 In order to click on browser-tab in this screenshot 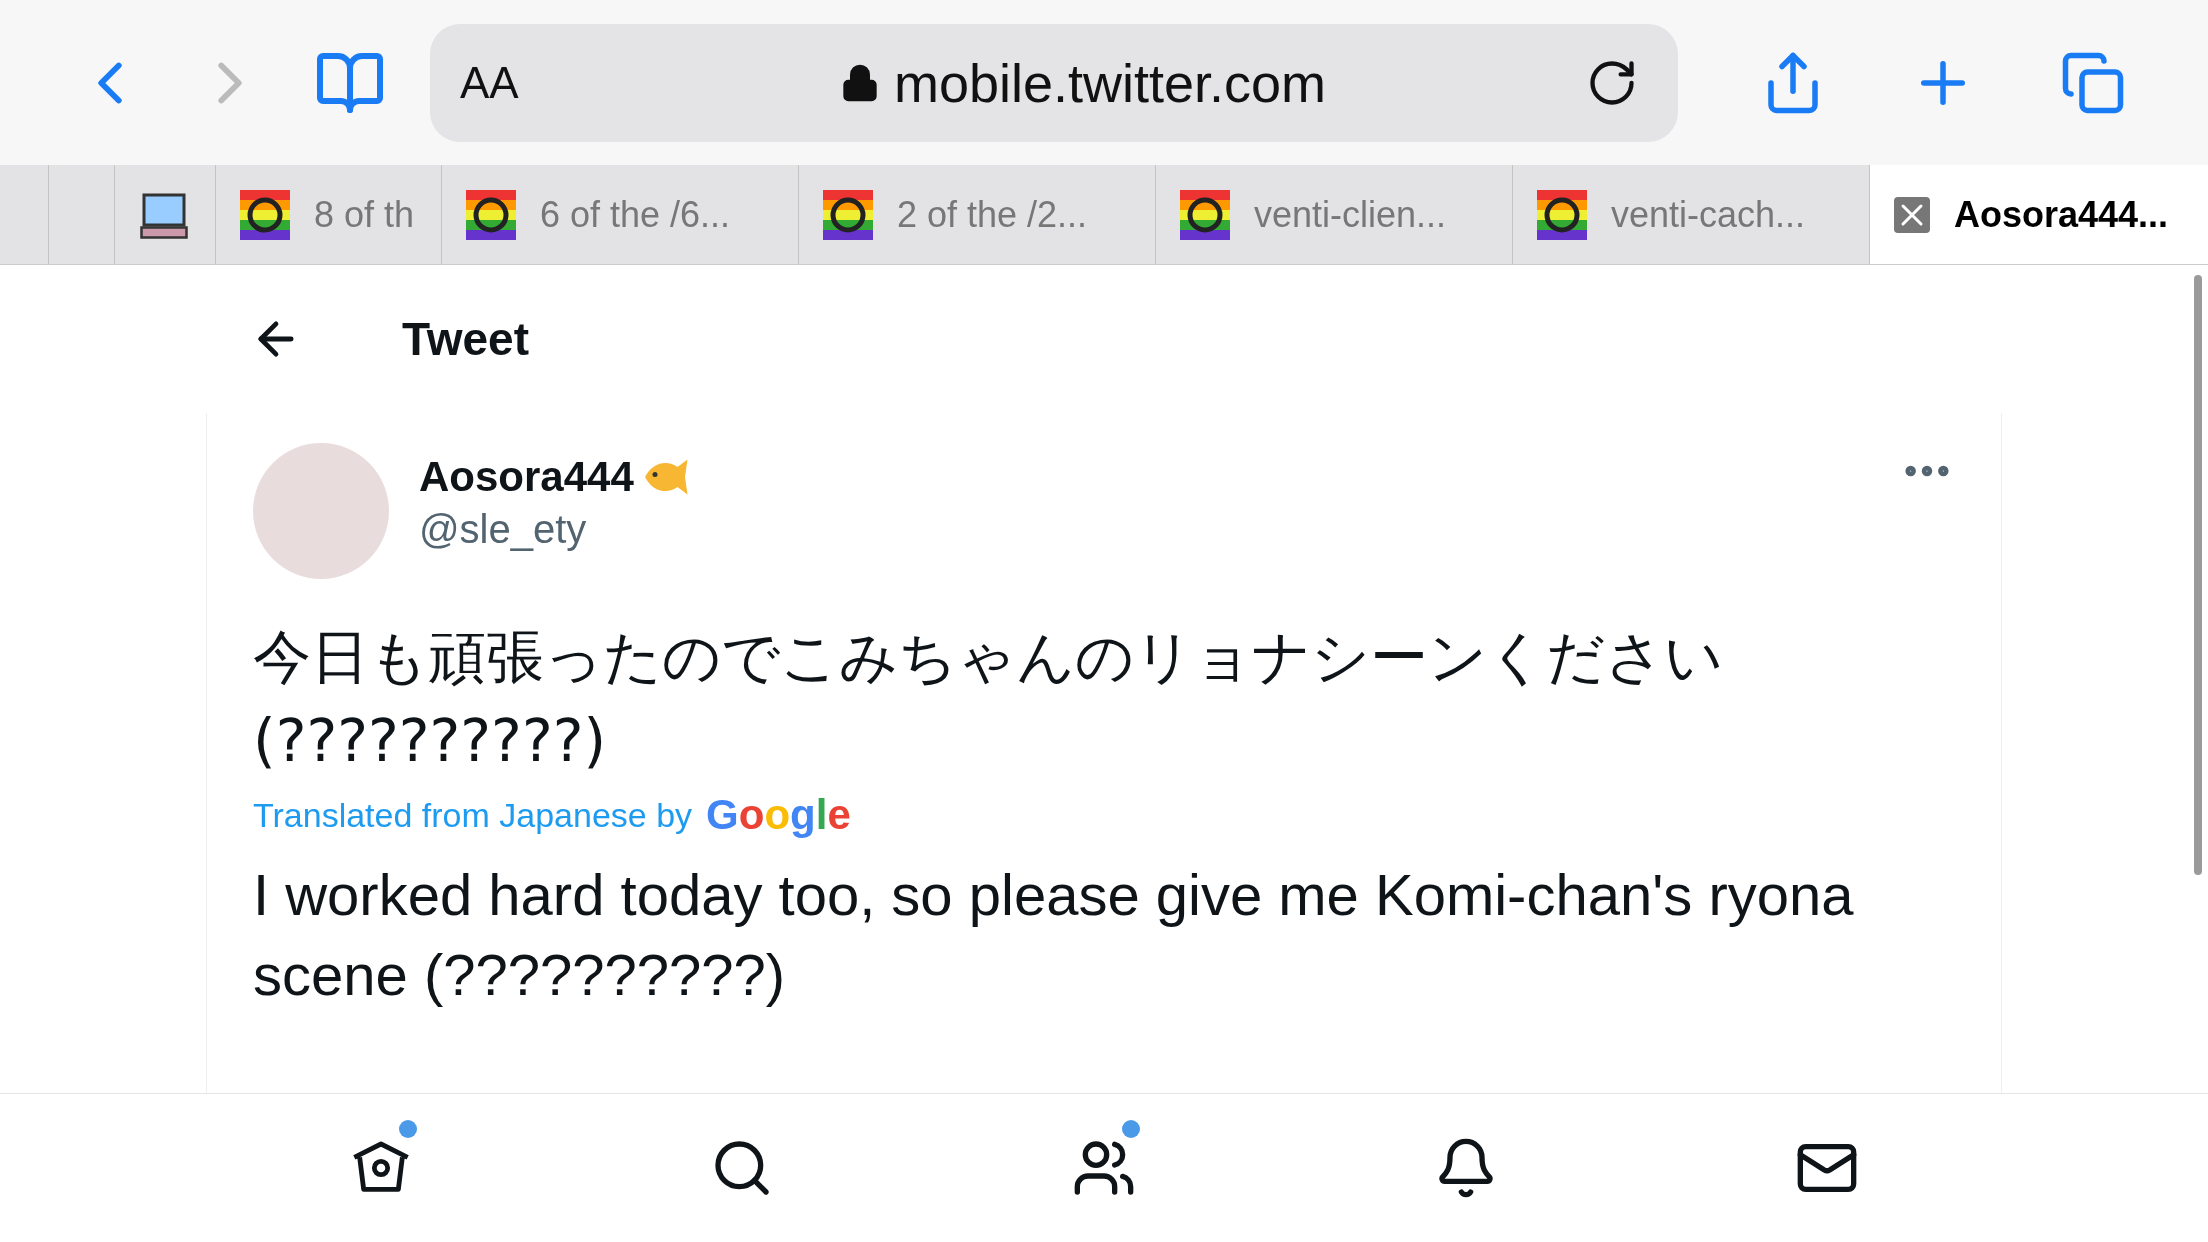, I will do `click(165, 214)`.